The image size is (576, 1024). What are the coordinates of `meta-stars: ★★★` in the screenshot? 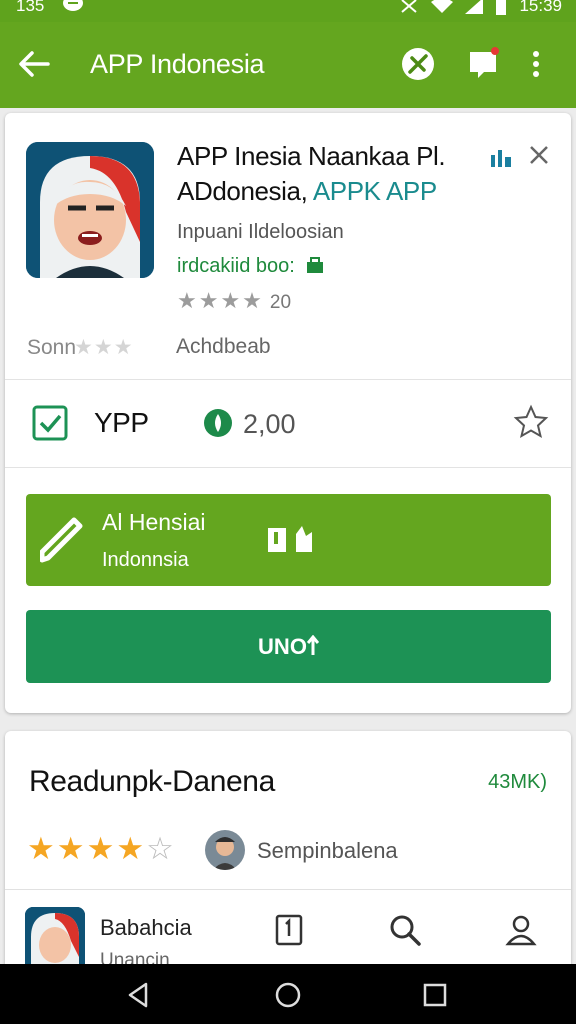 It's located at (104, 347).